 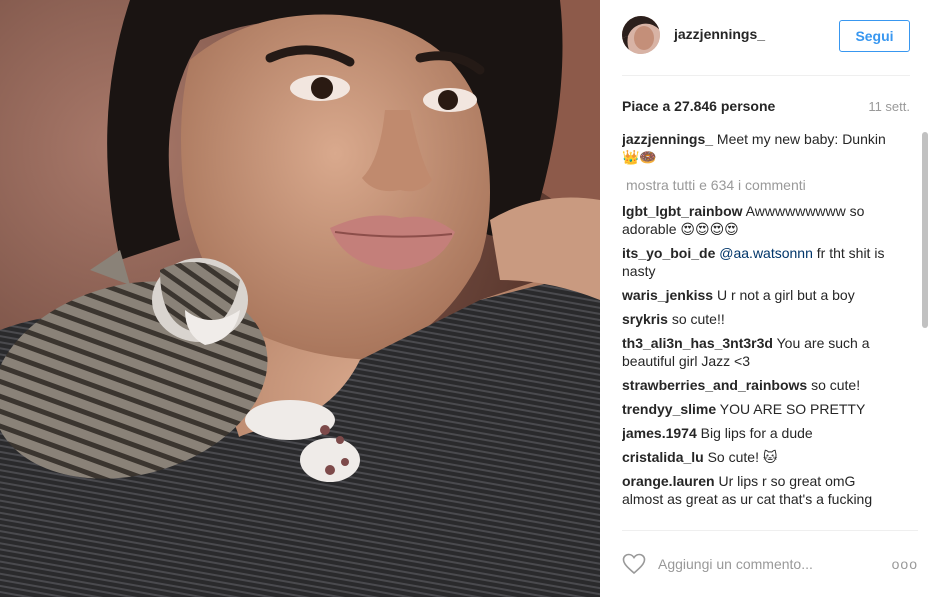 What do you see at coordinates (791, 409) in the screenshot?
I see `comment-text: YOU ARE SO PRETTY` at bounding box center [791, 409].